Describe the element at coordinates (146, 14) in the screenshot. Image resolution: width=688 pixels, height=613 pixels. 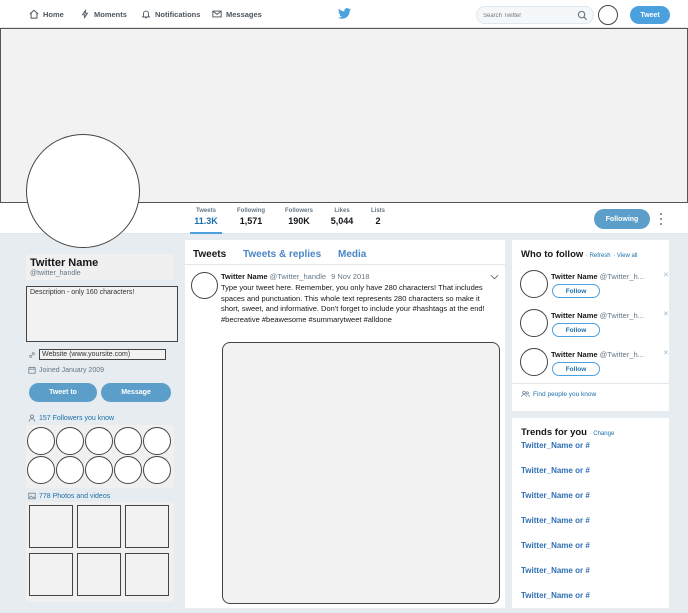
I see `bell-icon` at that location.